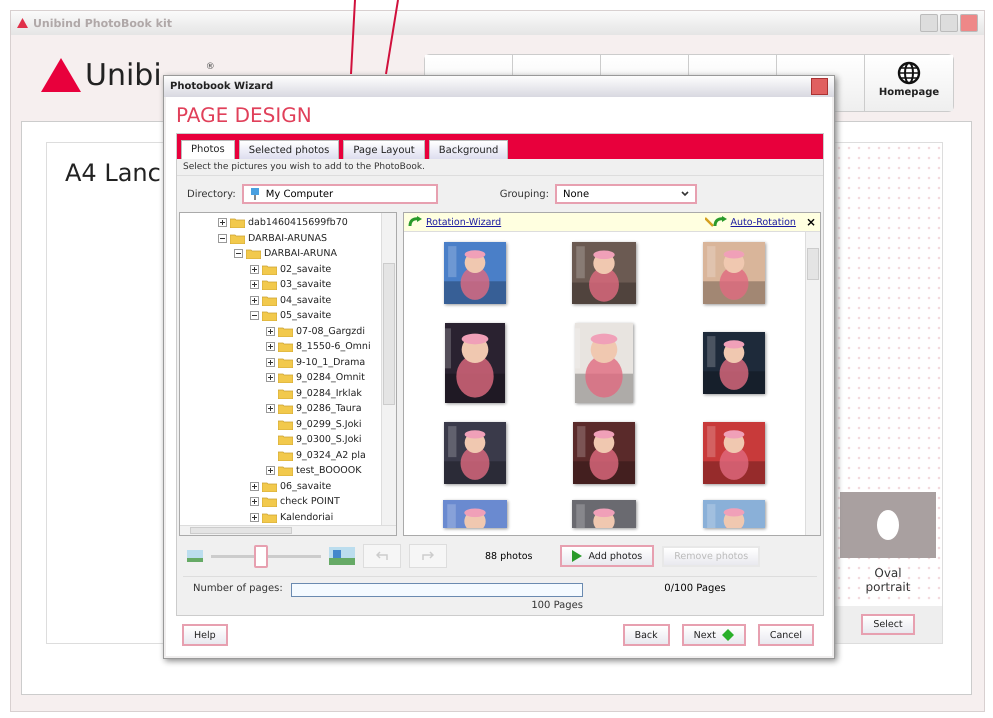 This screenshot has width=993, height=718. What do you see at coordinates (208, 149) in the screenshot?
I see `tab: Photos` at bounding box center [208, 149].